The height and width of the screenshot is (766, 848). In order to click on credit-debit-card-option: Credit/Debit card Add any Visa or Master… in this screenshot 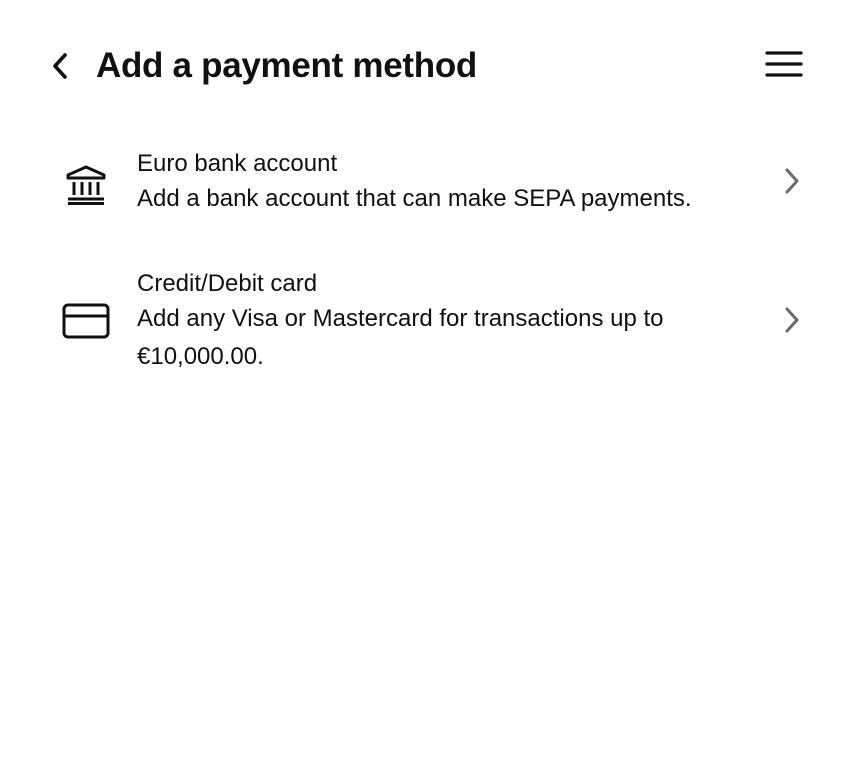, I will do `click(430, 318)`.